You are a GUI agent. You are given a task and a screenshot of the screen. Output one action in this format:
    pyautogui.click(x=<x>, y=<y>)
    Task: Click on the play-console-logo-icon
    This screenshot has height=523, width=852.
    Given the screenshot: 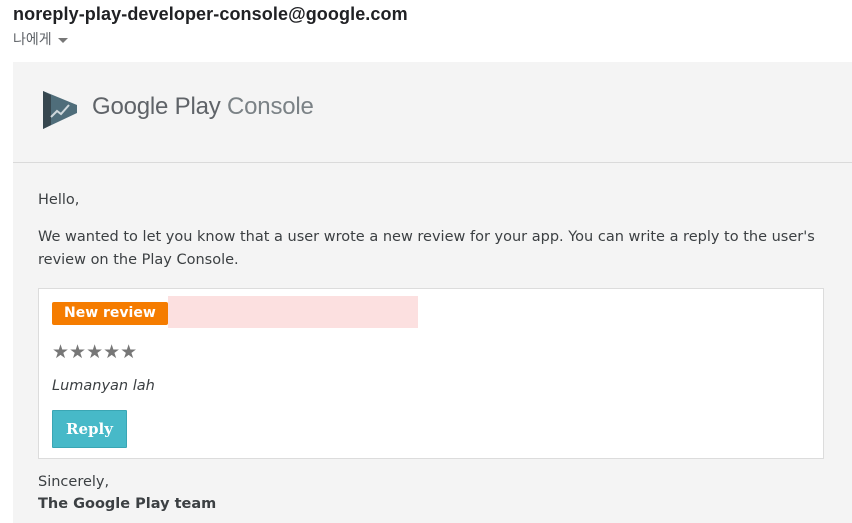 What is the action you would take?
    pyautogui.click(x=60, y=110)
    